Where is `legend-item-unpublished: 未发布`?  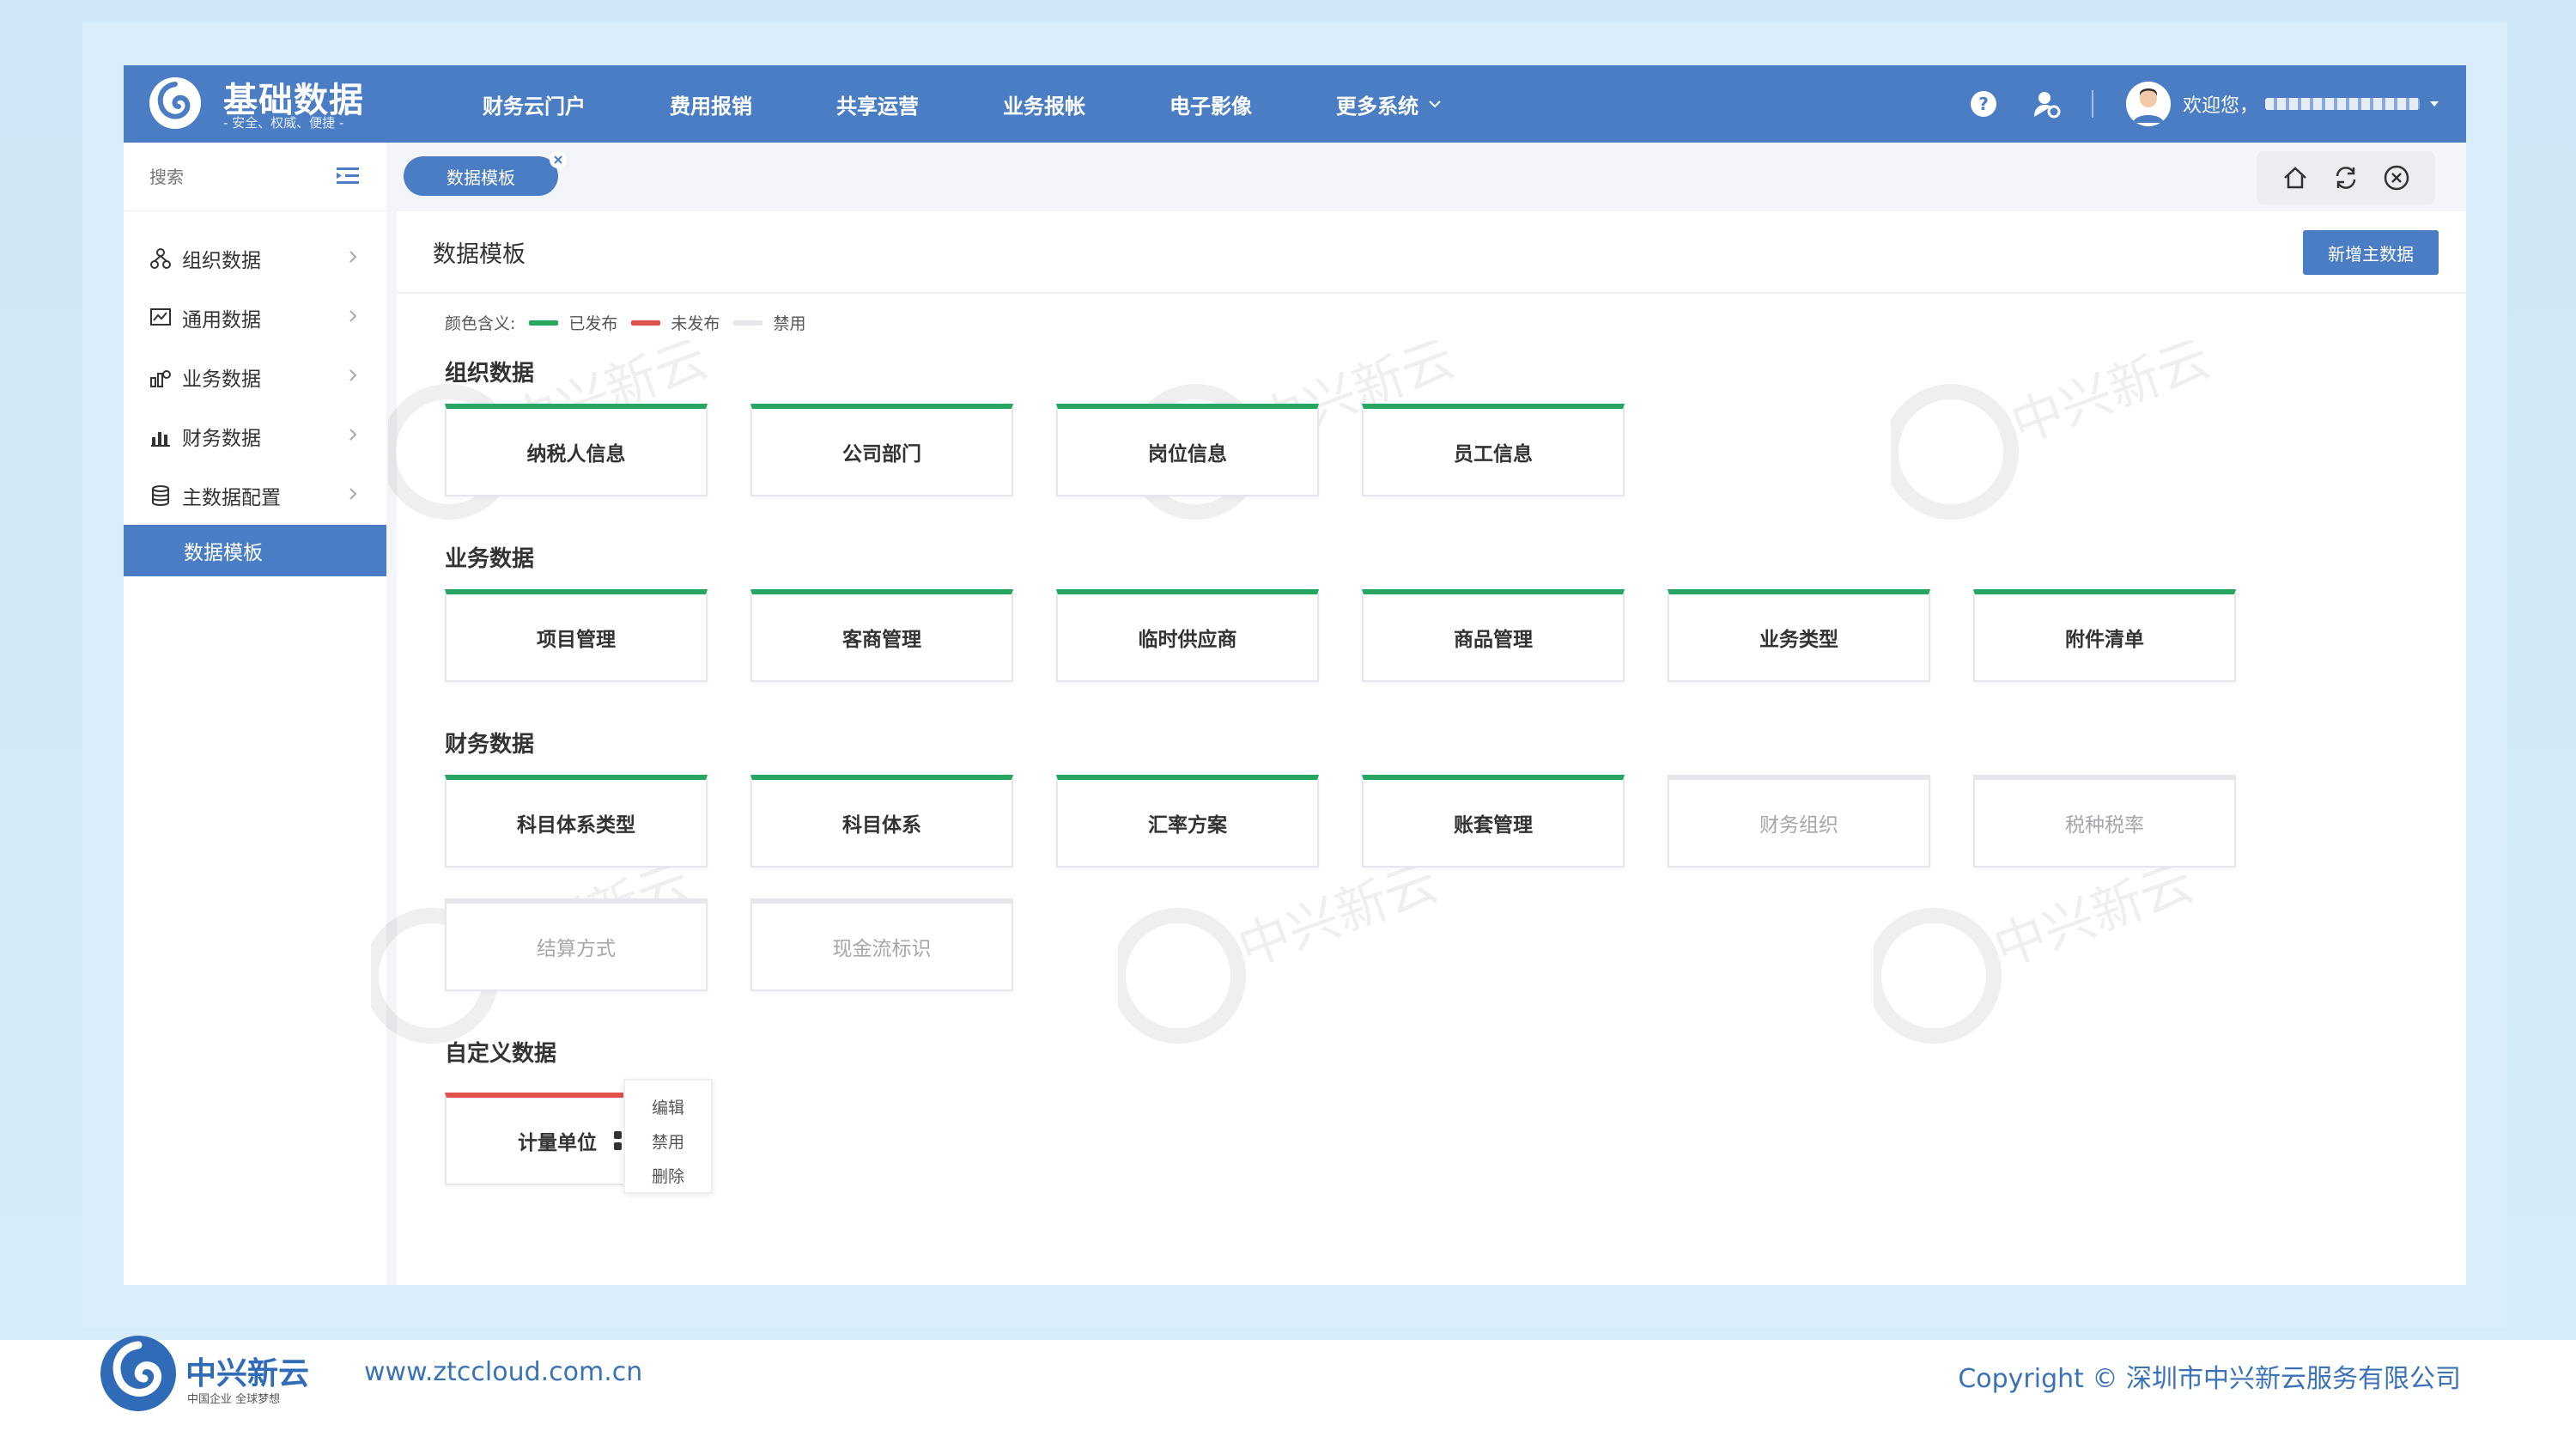 legend-item-unpublished: 未发布 is located at coordinates (695, 323).